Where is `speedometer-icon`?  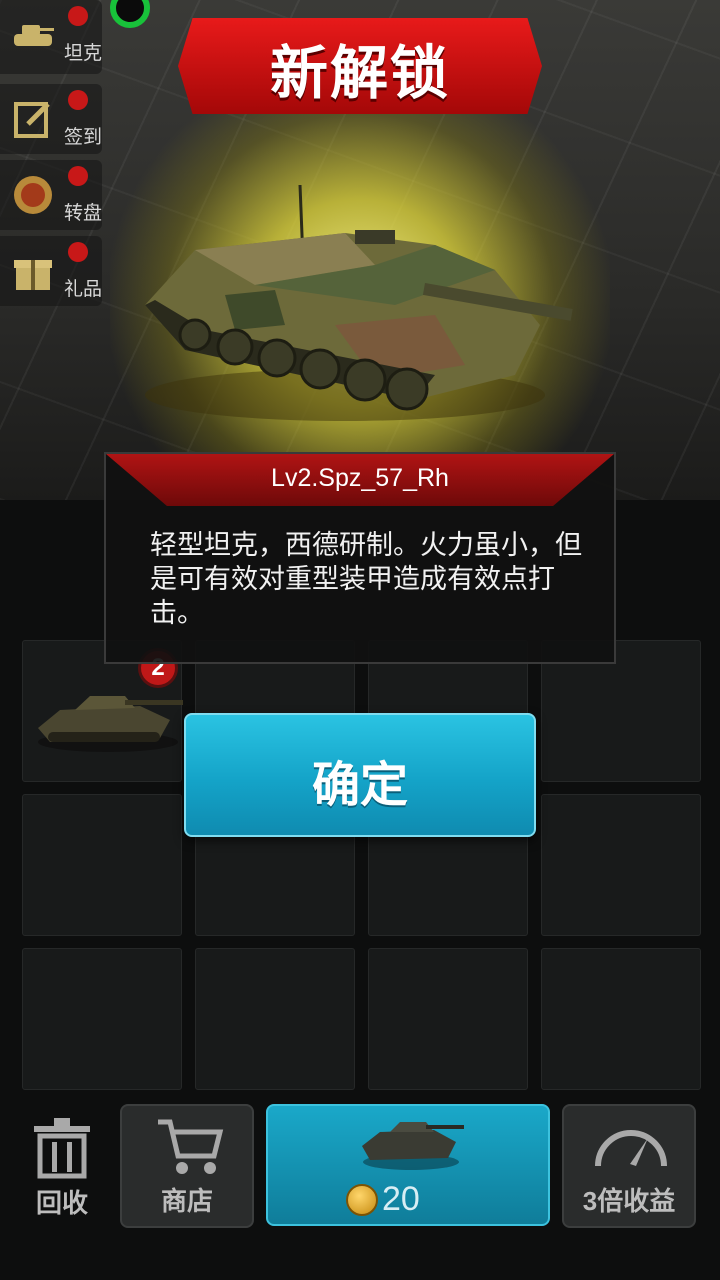 speedometer-icon is located at coordinates (631, 1148).